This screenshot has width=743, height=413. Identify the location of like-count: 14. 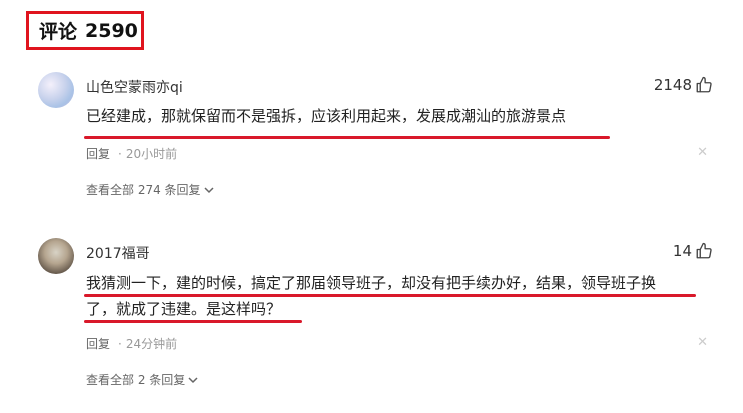
(682, 251).